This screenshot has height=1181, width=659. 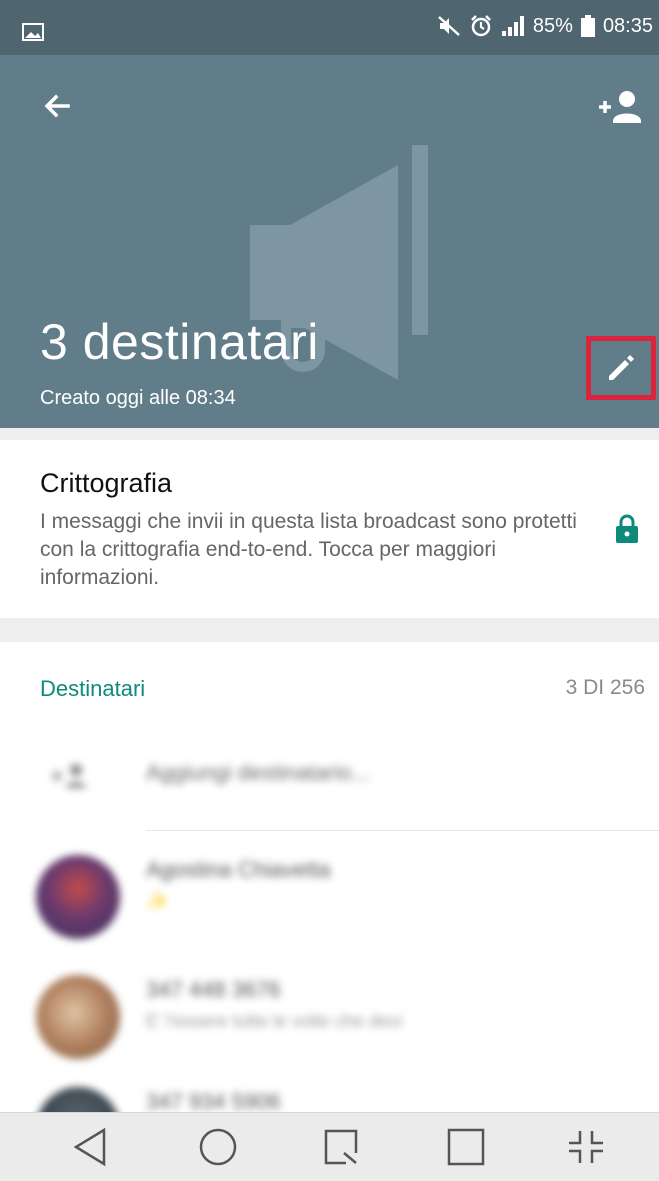 I want to click on collapse-icon, so click(x=586, y=1147).